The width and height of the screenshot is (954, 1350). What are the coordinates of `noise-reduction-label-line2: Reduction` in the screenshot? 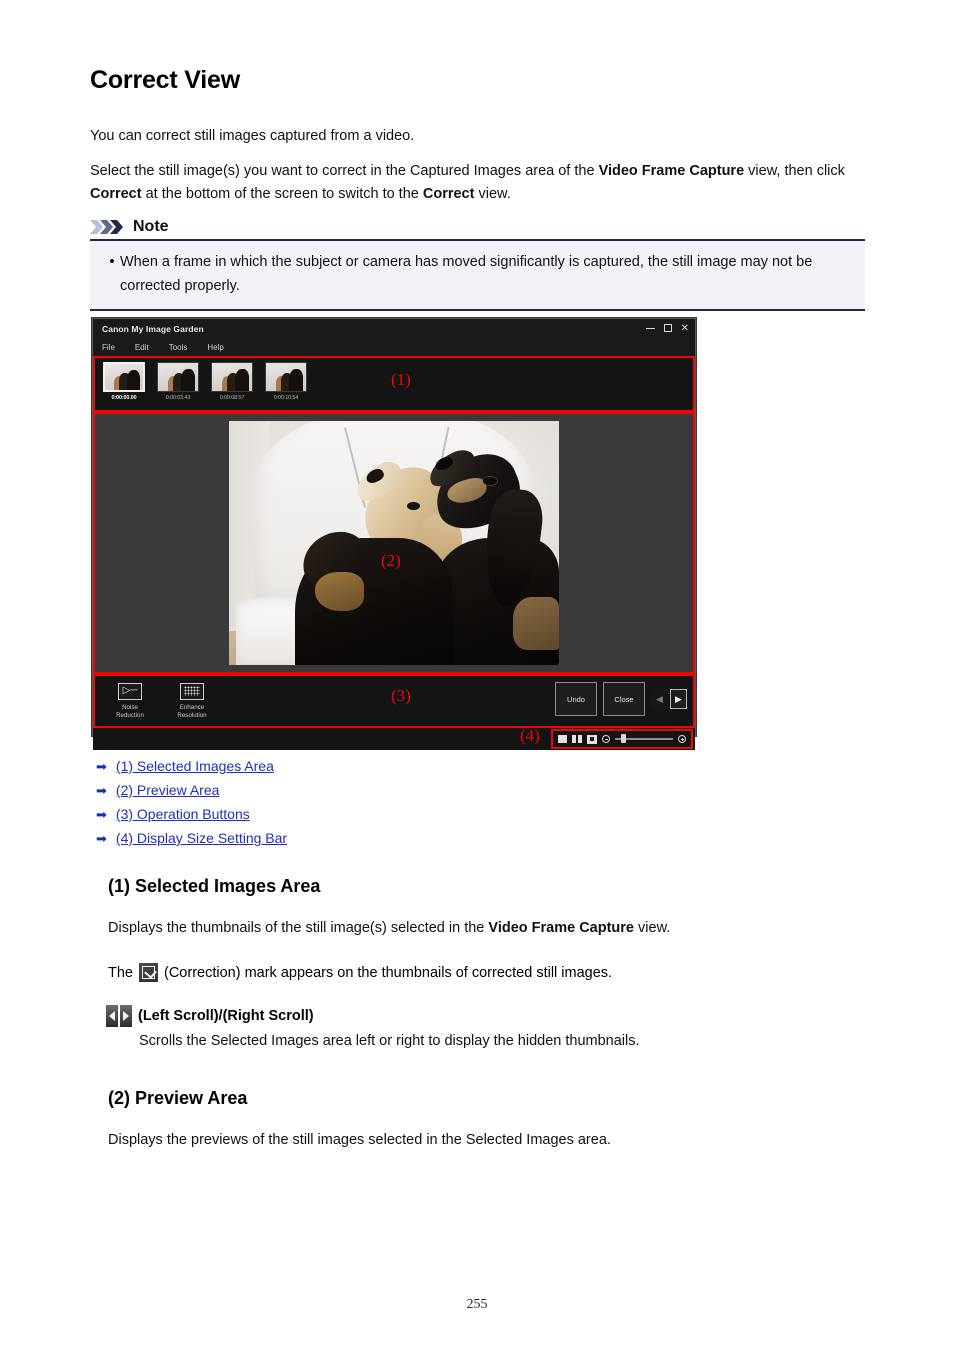 It's located at (130, 715).